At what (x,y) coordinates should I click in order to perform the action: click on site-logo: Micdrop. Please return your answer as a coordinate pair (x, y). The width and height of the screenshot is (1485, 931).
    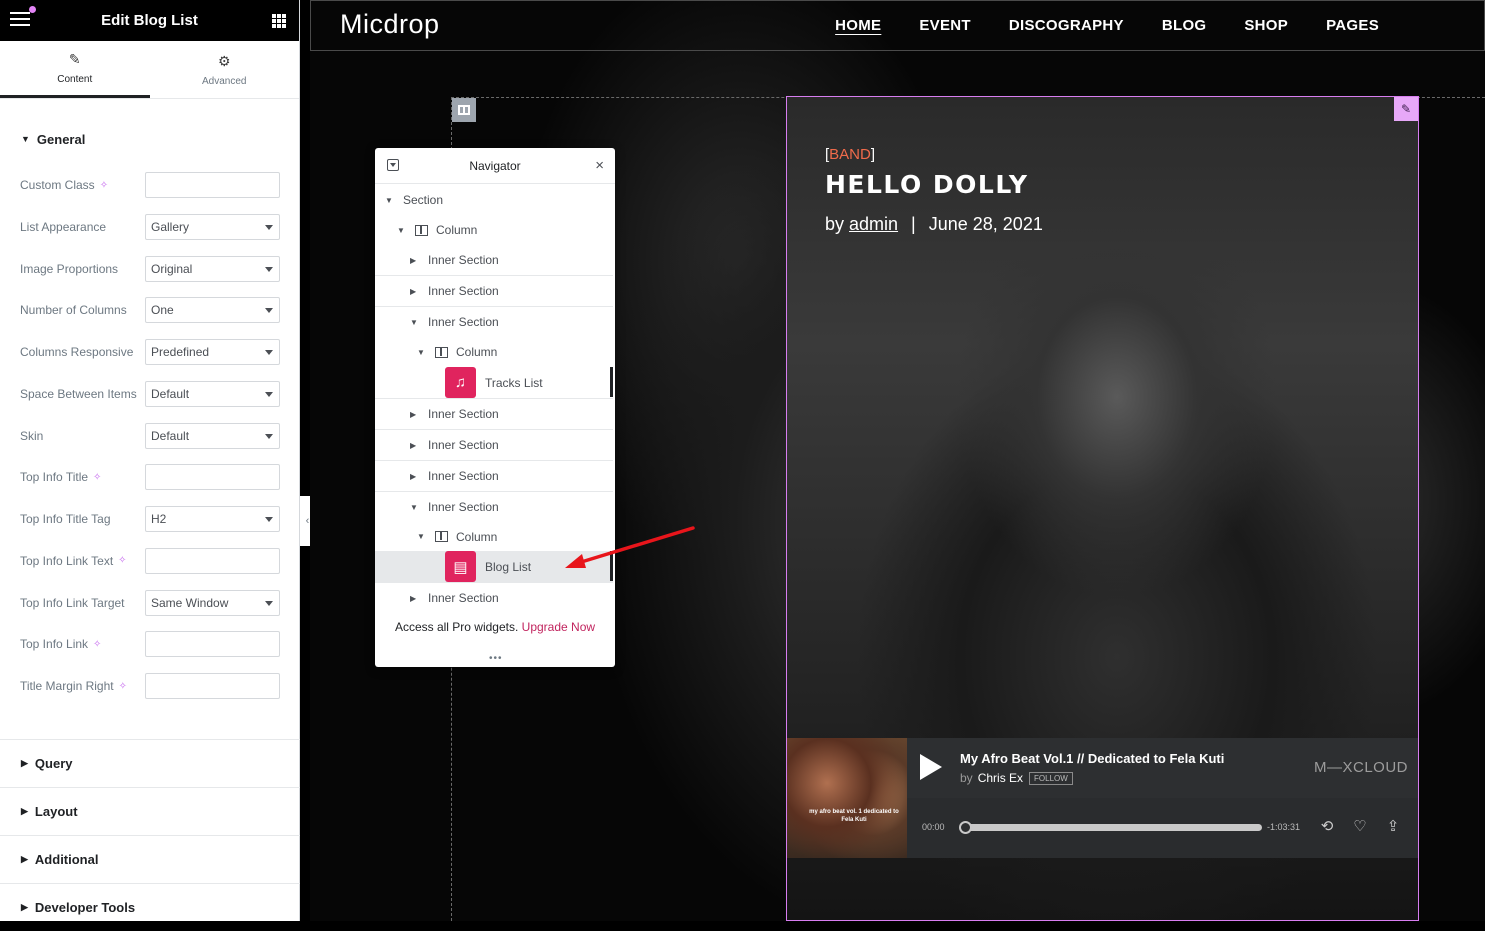
    Looking at the image, I should click on (390, 24).